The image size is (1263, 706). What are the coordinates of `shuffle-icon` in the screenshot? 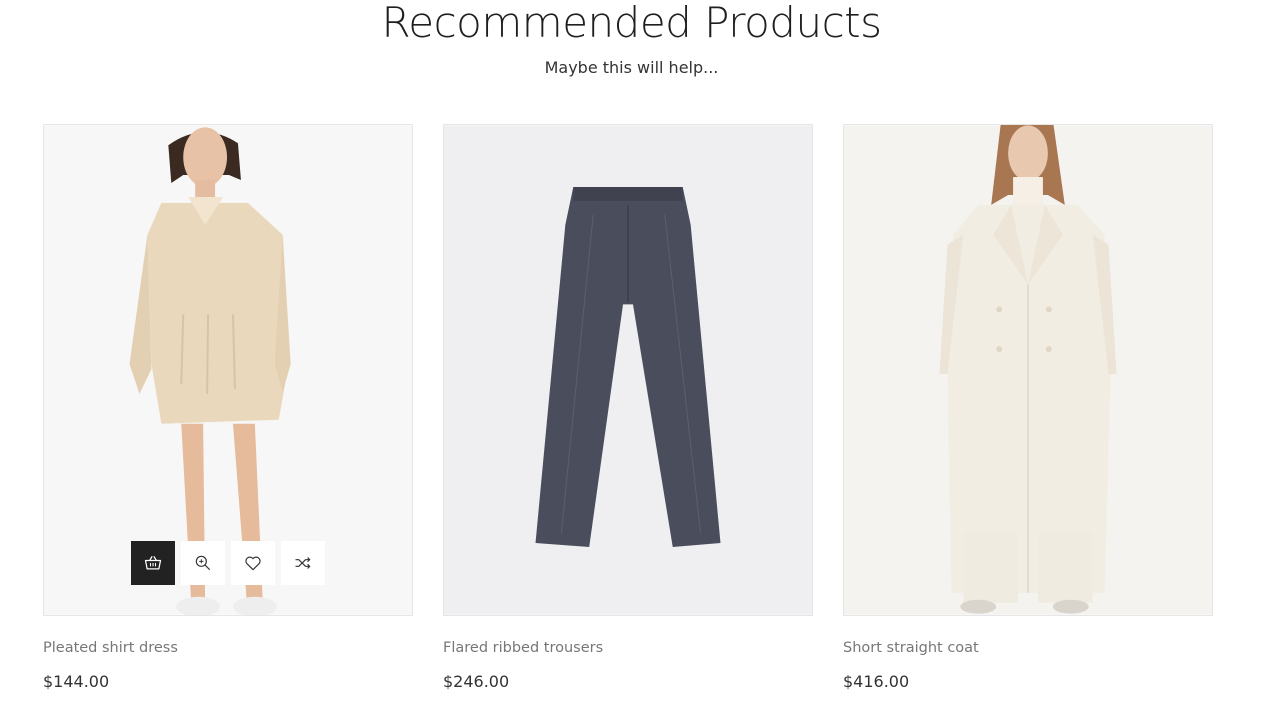 It's located at (303, 563).